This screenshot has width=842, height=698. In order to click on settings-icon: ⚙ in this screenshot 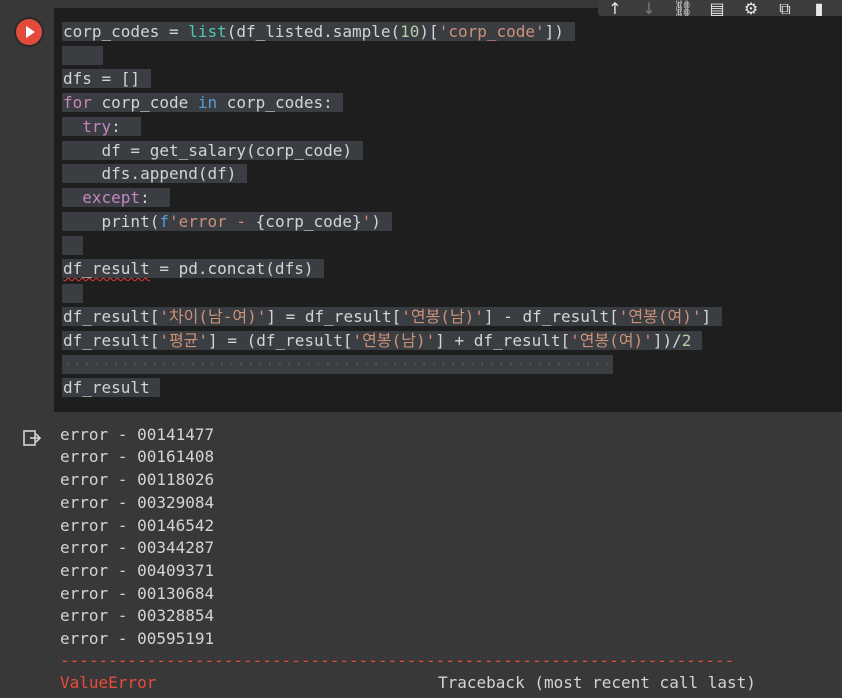, I will do `click(751, 8)`.